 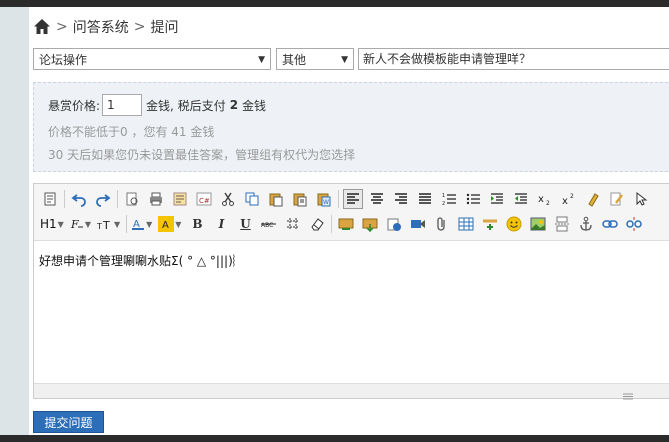 What do you see at coordinates (610, 224) in the screenshot?
I see `link-icon` at bounding box center [610, 224].